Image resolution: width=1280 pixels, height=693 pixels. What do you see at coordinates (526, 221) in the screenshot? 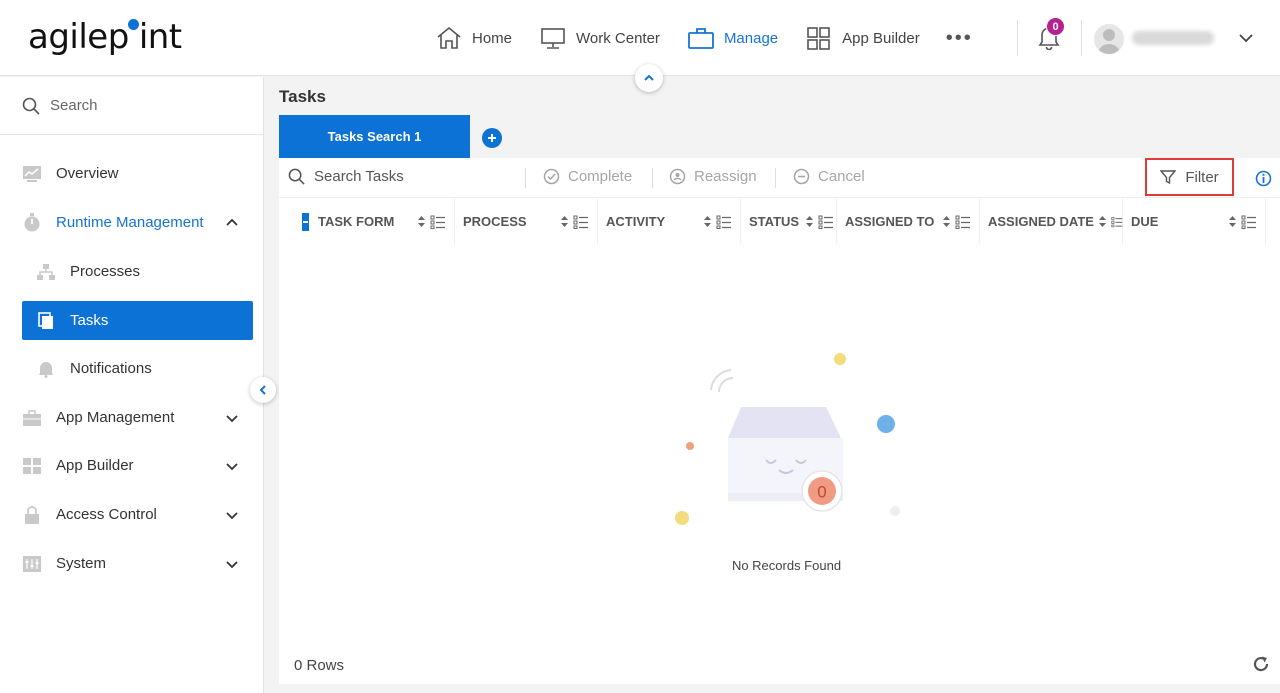
I see `column-header-process: PROCESS` at bounding box center [526, 221].